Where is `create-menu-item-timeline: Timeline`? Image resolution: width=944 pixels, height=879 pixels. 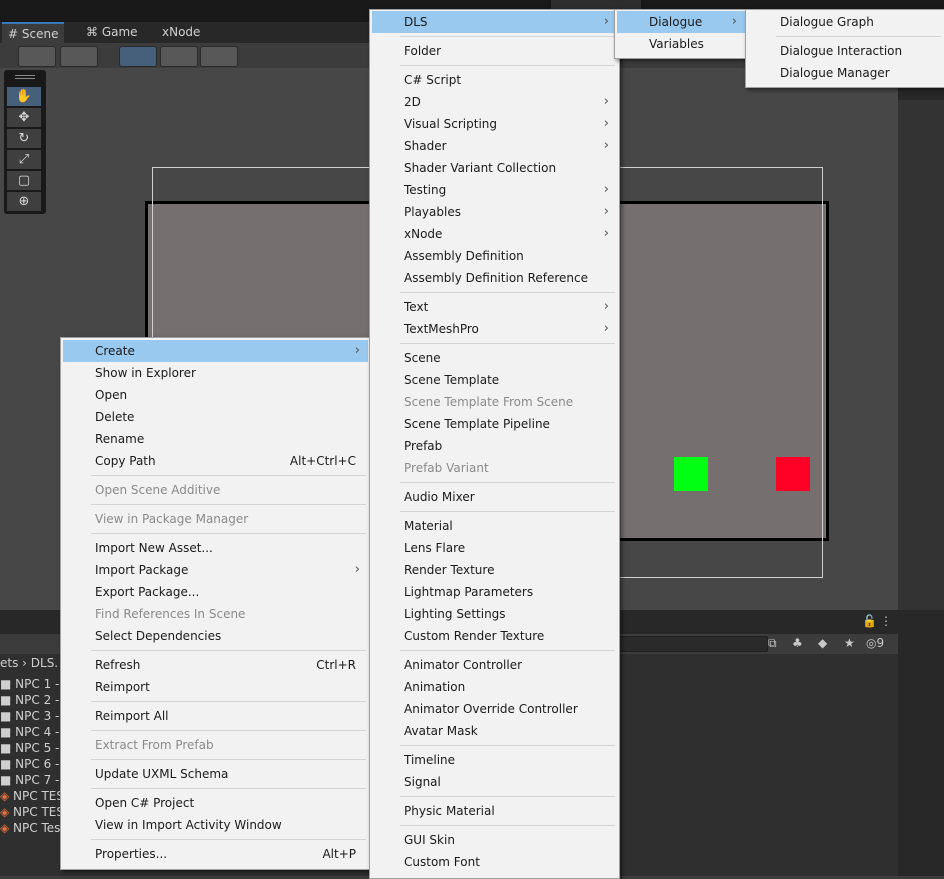 create-menu-item-timeline: Timeline is located at coordinates (494, 760).